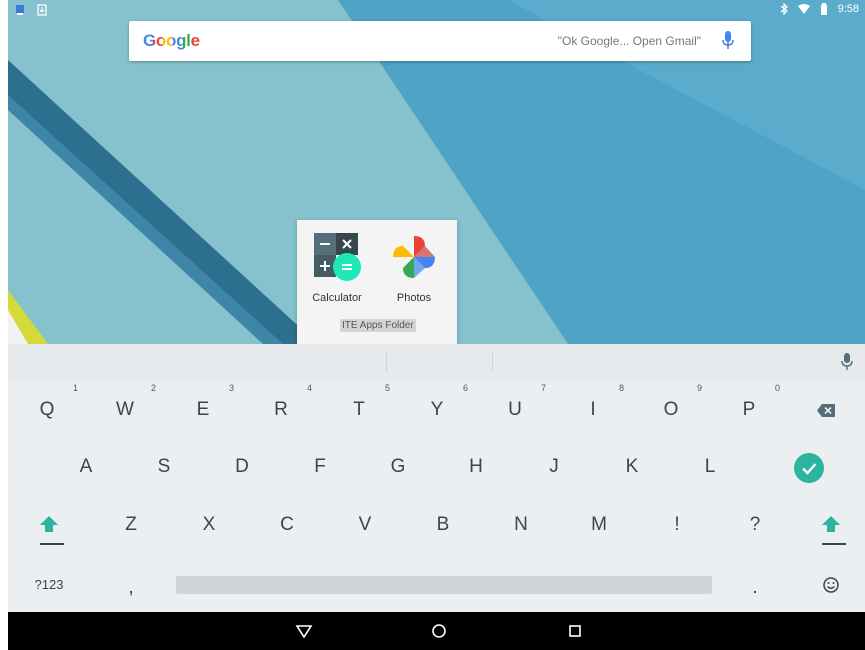 This screenshot has height=650, width=865. I want to click on key-label: ,, so click(131, 587).